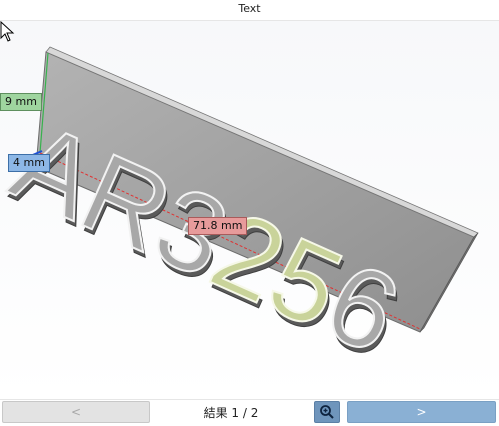  I want to click on width-dimension-label: 71.8 mm, so click(218, 226).